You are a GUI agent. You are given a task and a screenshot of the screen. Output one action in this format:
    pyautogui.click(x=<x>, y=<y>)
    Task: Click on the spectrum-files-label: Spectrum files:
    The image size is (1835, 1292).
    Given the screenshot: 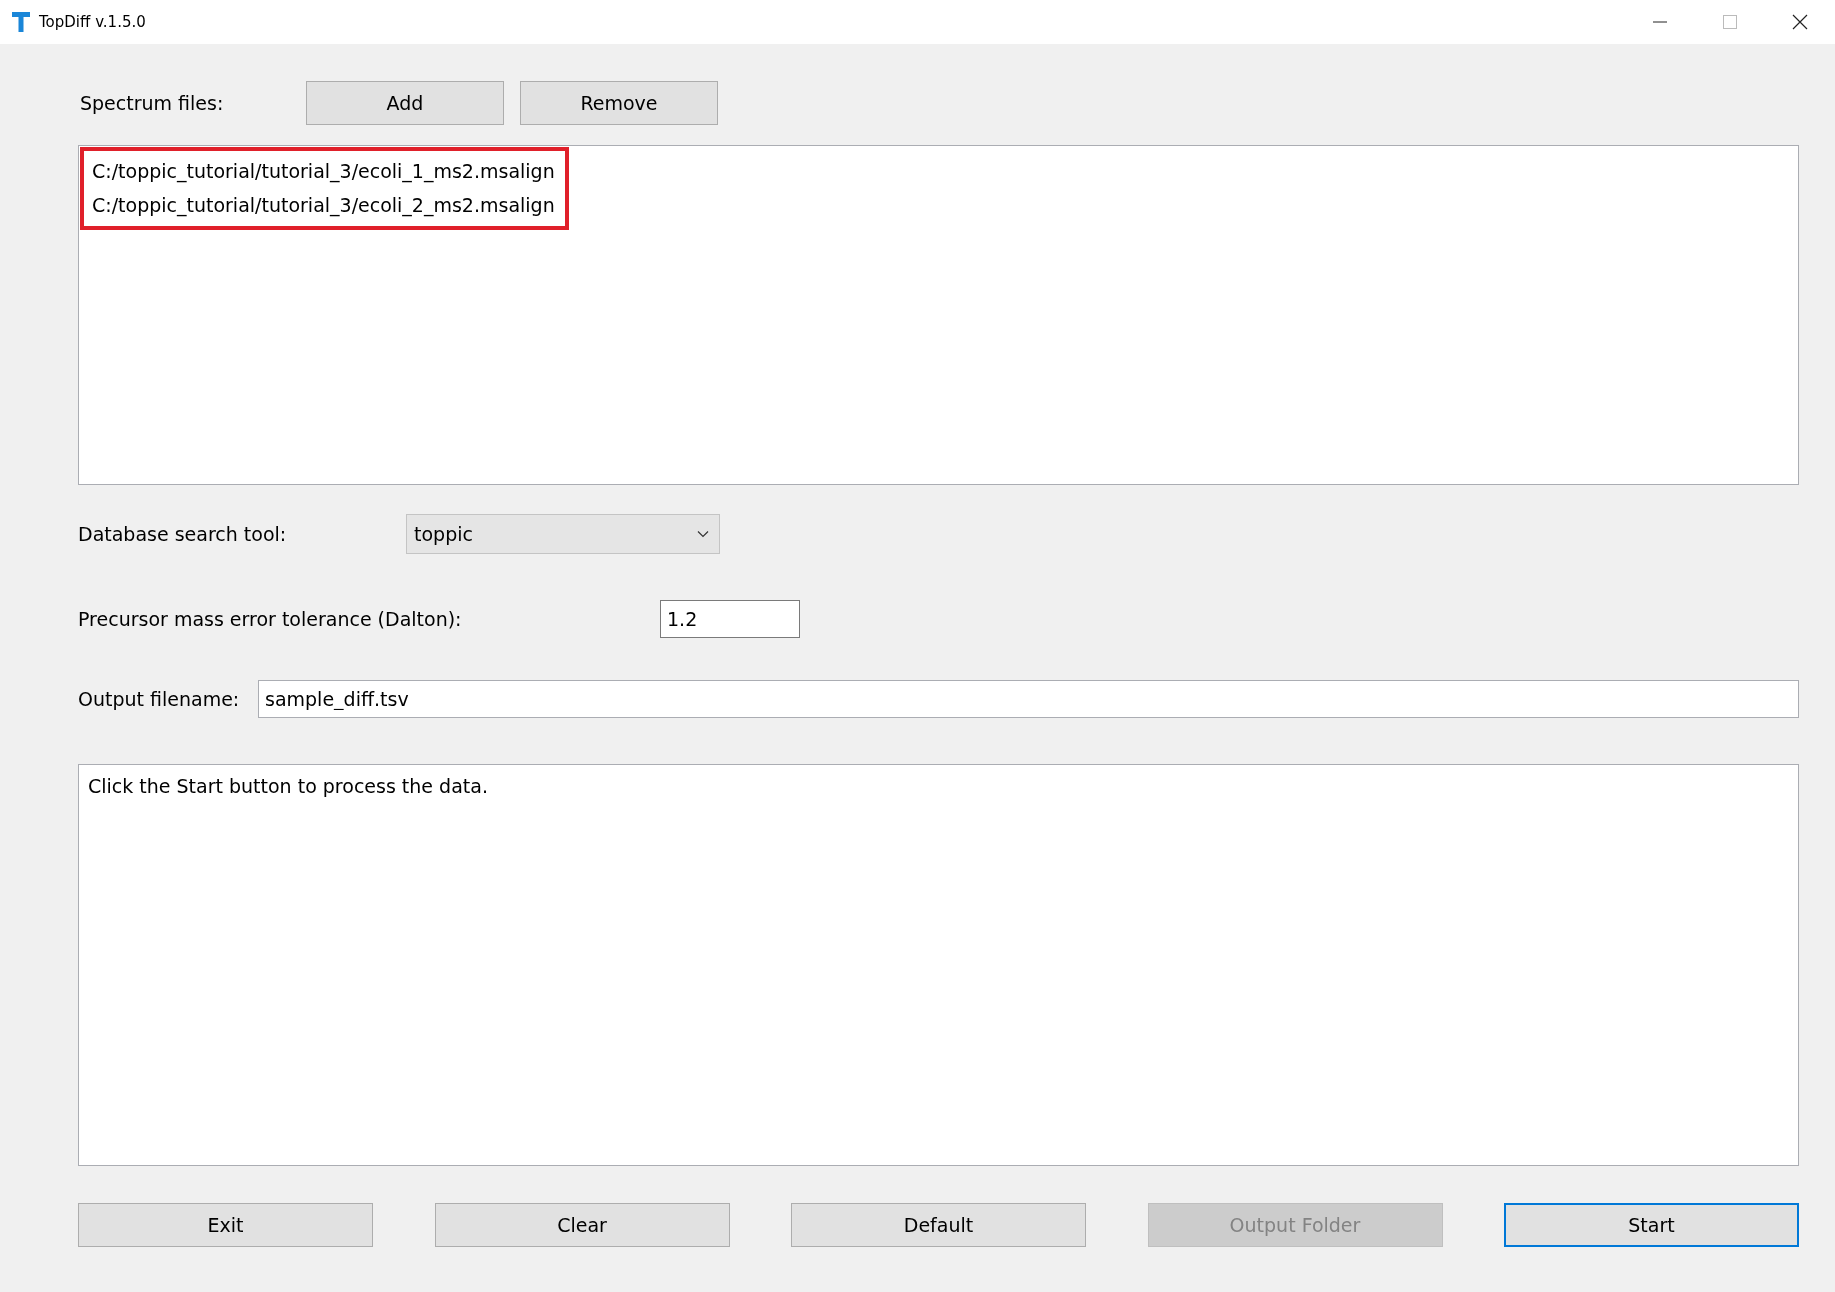 What is the action you would take?
    pyautogui.click(x=152, y=103)
    